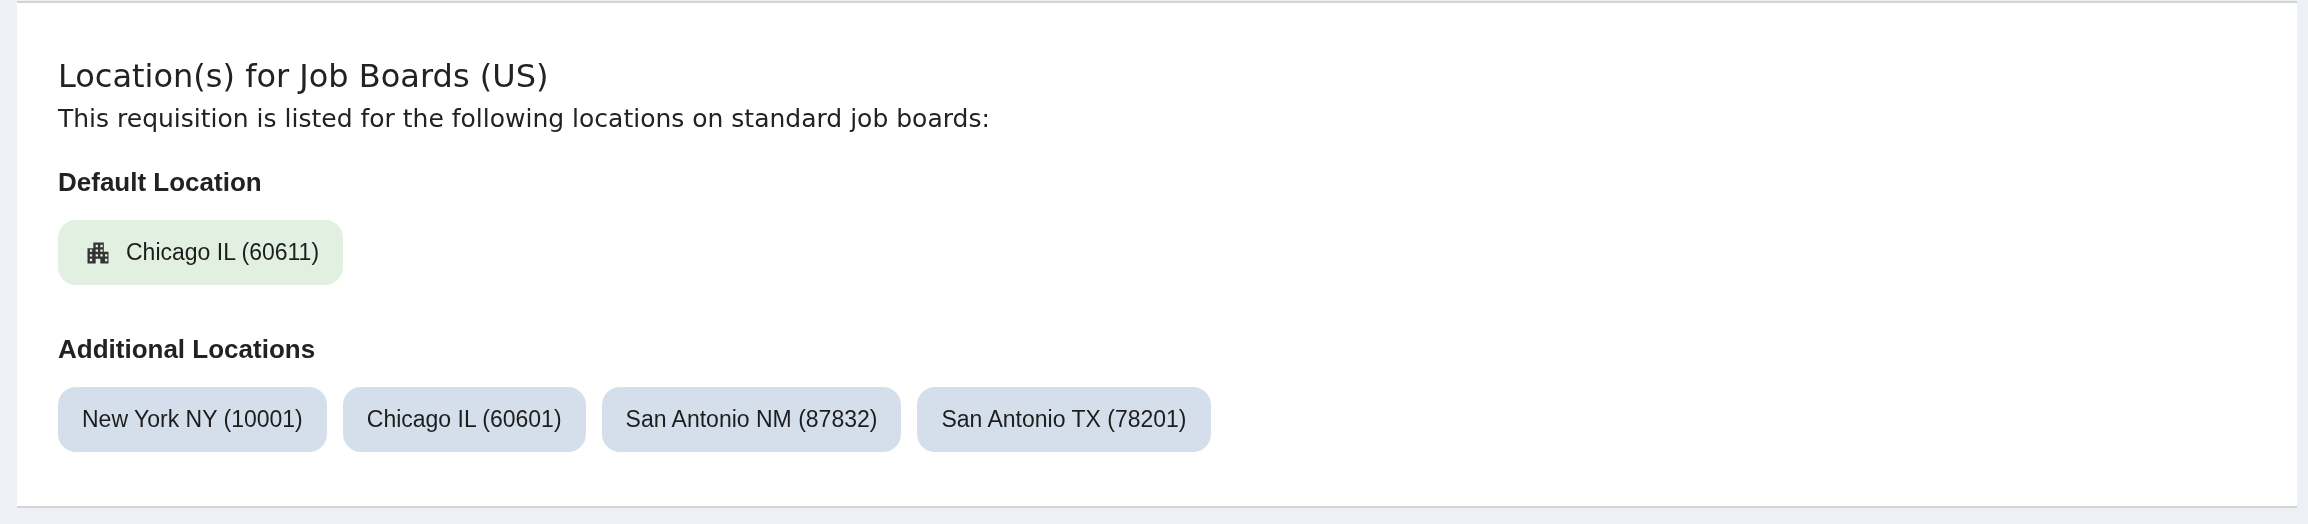 Image resolution: width=2308 pixels, height=524 pixels. I want to click on location-chip: Chicago IL (60611), so click(201, 252).